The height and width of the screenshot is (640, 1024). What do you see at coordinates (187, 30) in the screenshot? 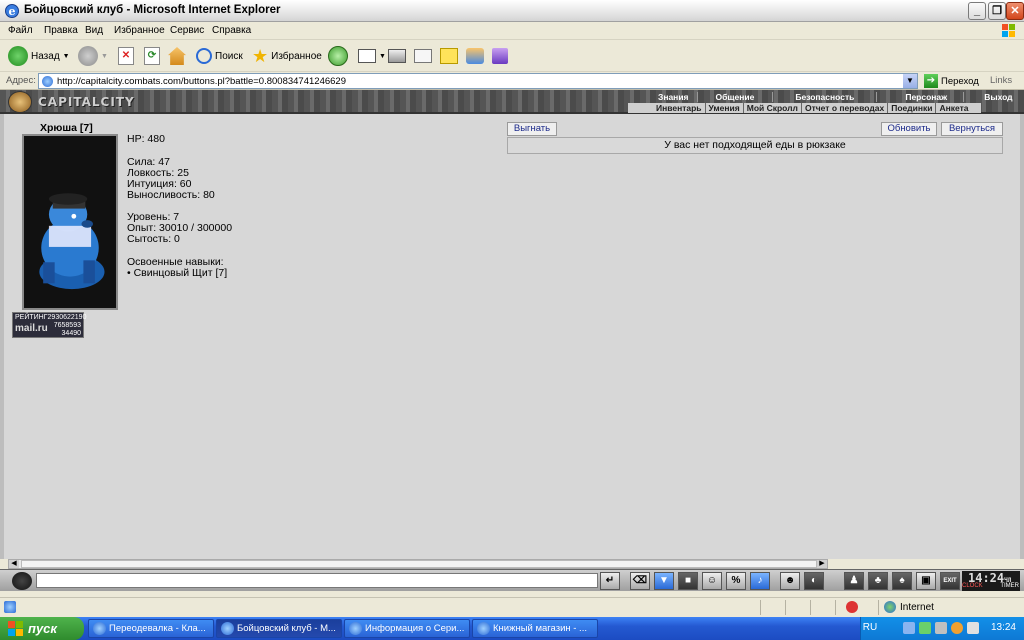
I see `menu-tools: Сервис` at bounding box center [187, 30].